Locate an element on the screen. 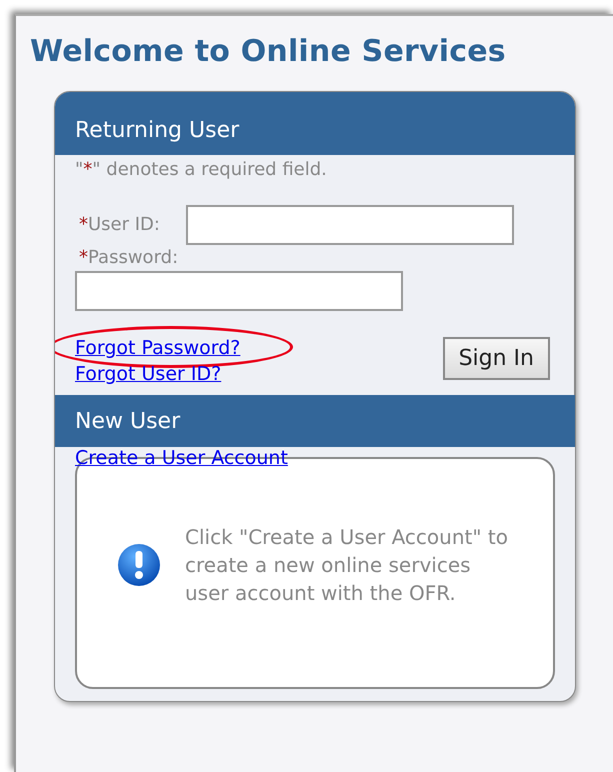 This screenshot has width=613, height=772. sign-in-button: Sign In is located at coordinates (496, 358).